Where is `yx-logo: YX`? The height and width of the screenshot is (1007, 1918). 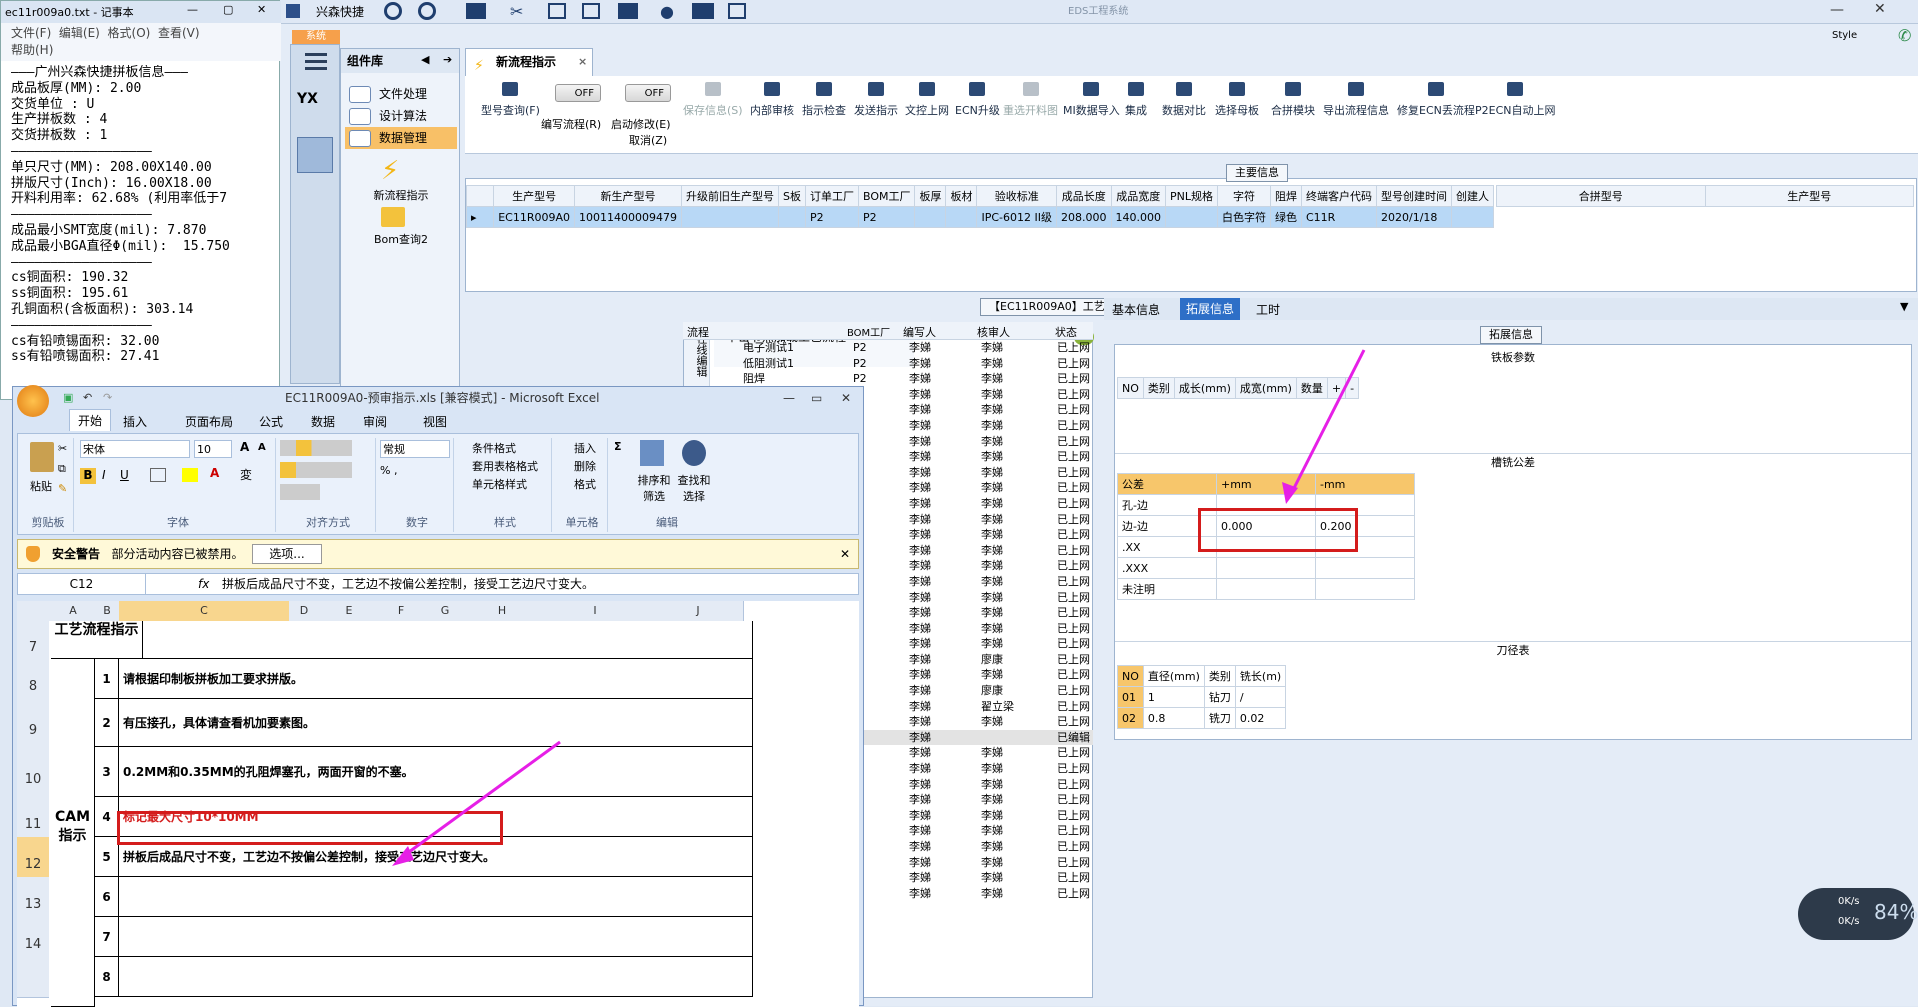 yx-logo: YX is located at coordinates (315, 109).